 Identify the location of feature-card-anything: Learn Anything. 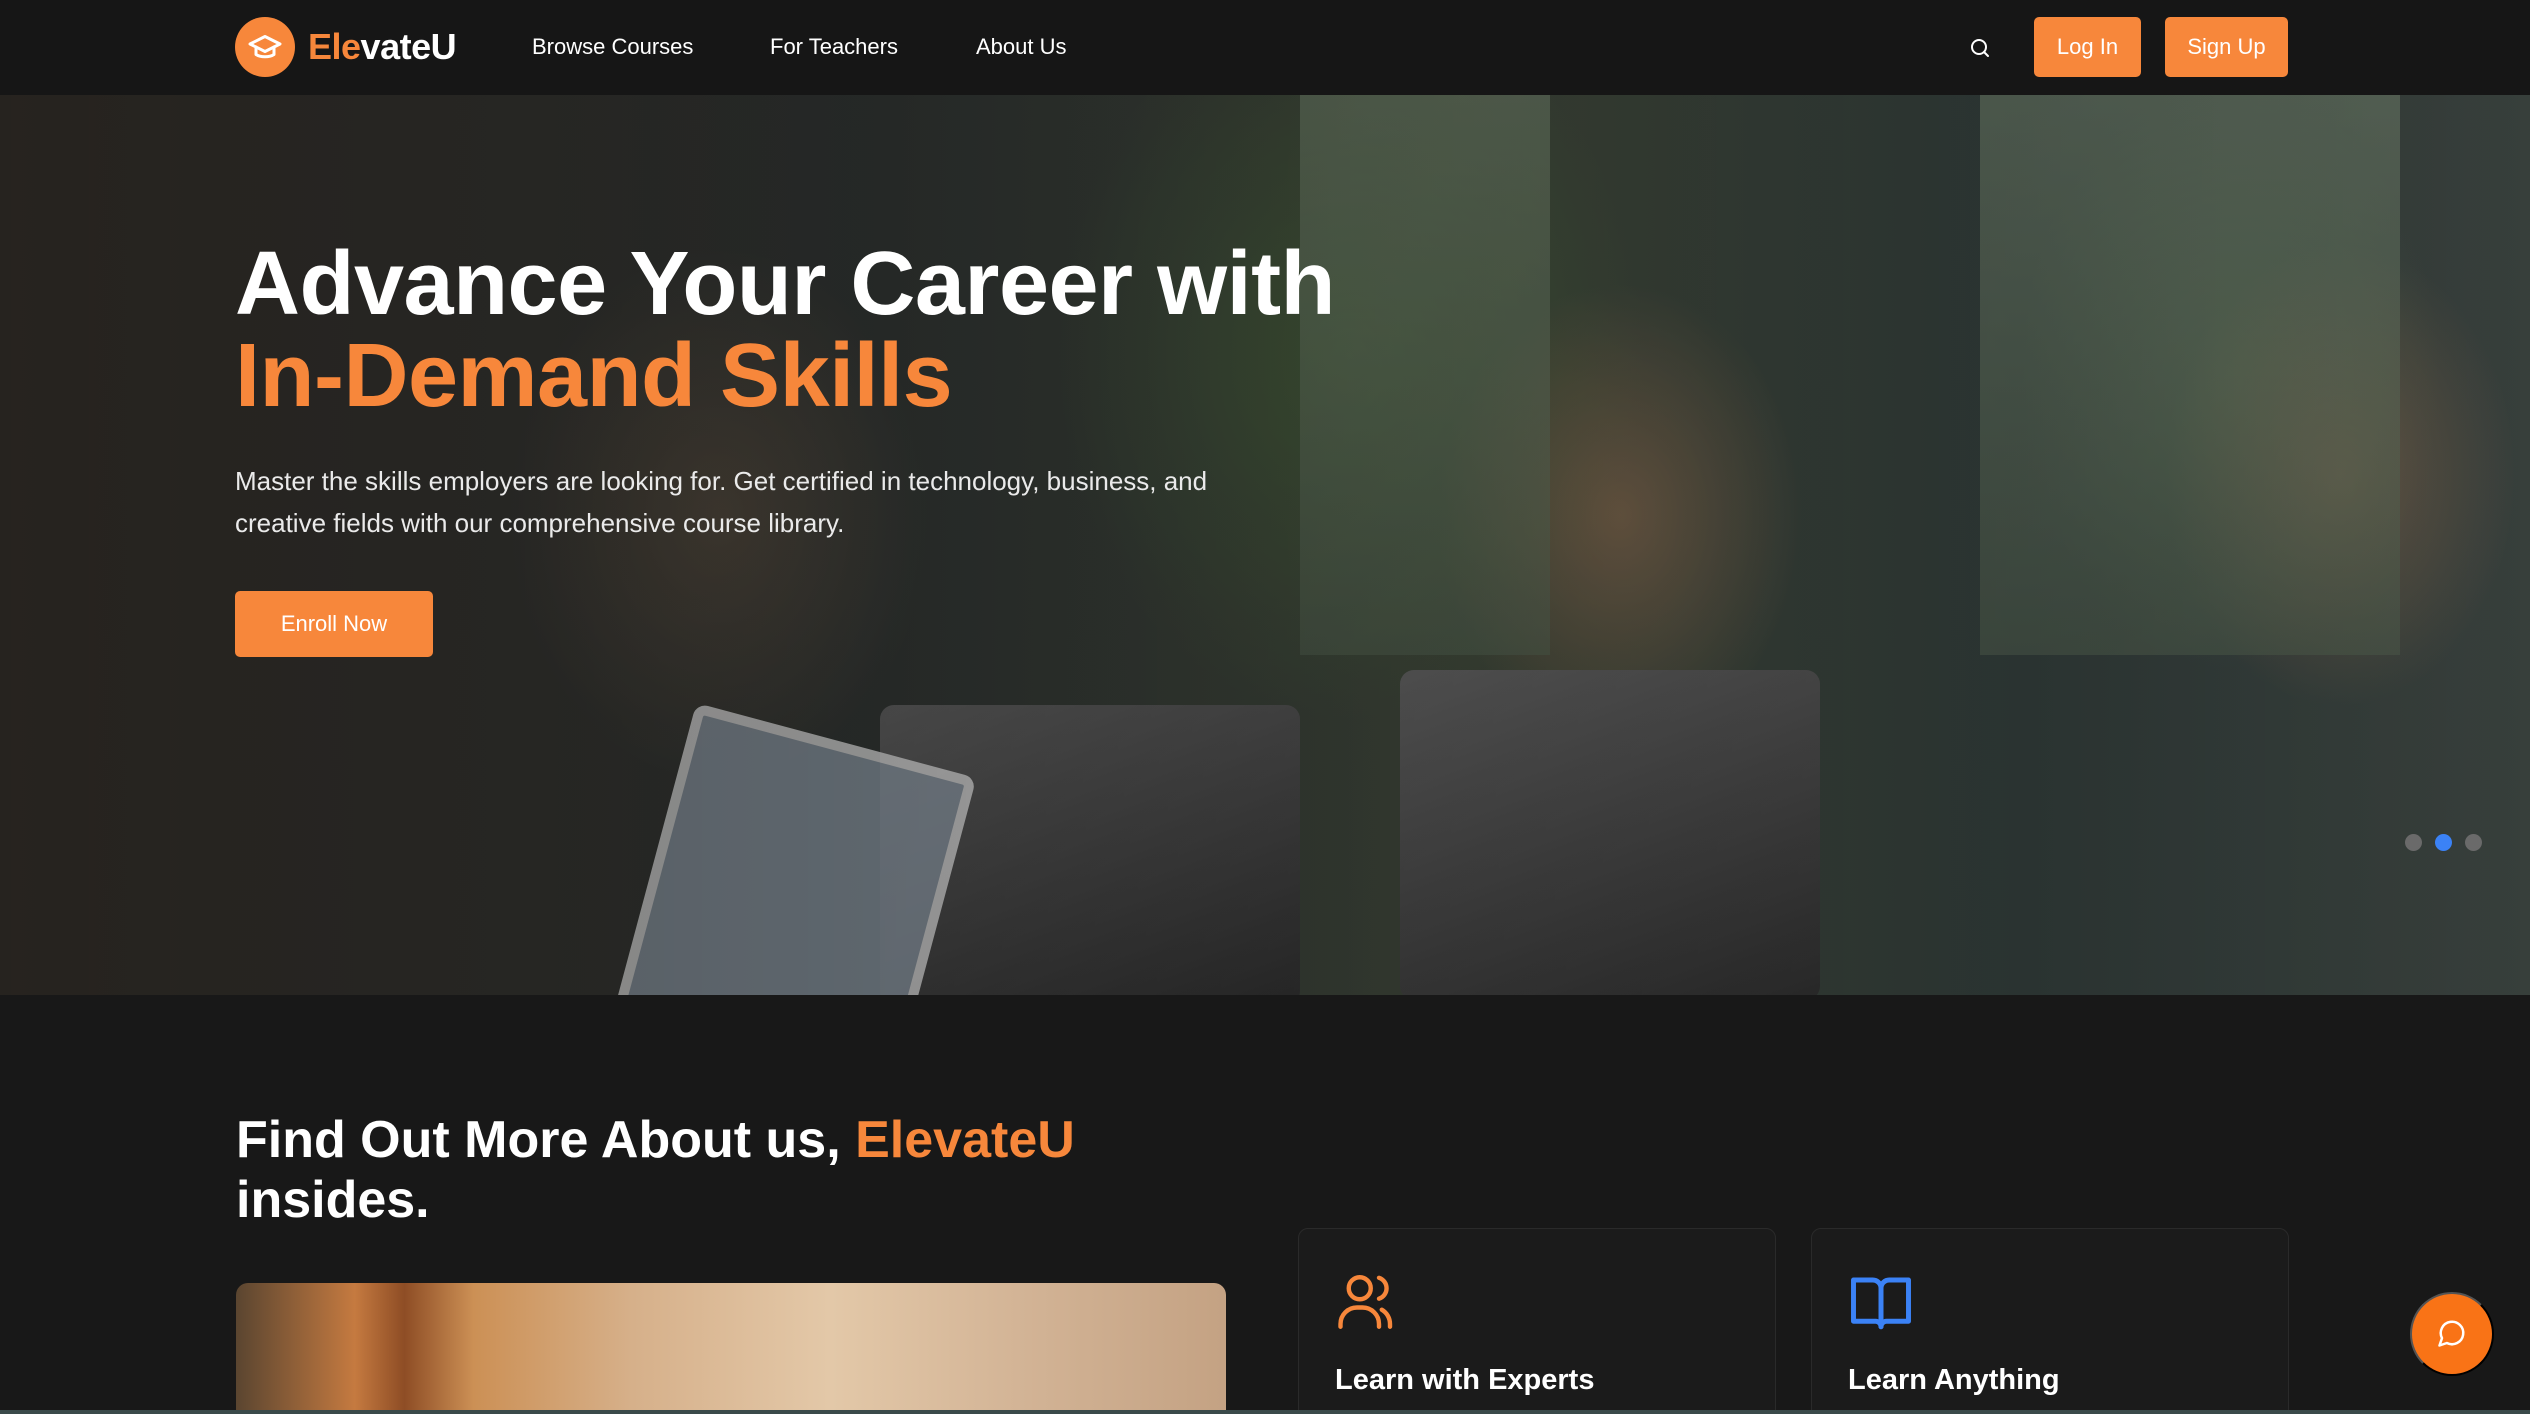
(2050, 1321).